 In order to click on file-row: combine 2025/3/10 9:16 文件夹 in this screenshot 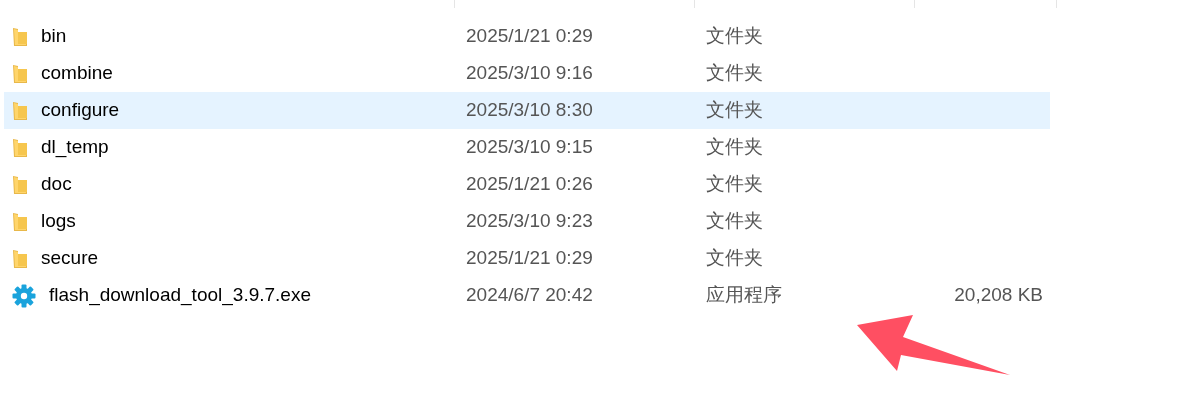, I will do `click(527, 73)`.